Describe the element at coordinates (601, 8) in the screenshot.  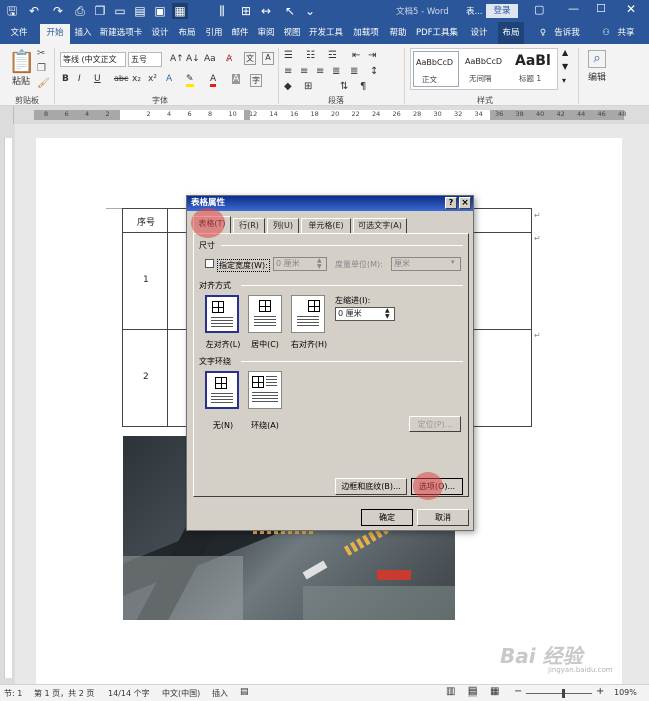
I see `maximize-icon: ☐` at that location.